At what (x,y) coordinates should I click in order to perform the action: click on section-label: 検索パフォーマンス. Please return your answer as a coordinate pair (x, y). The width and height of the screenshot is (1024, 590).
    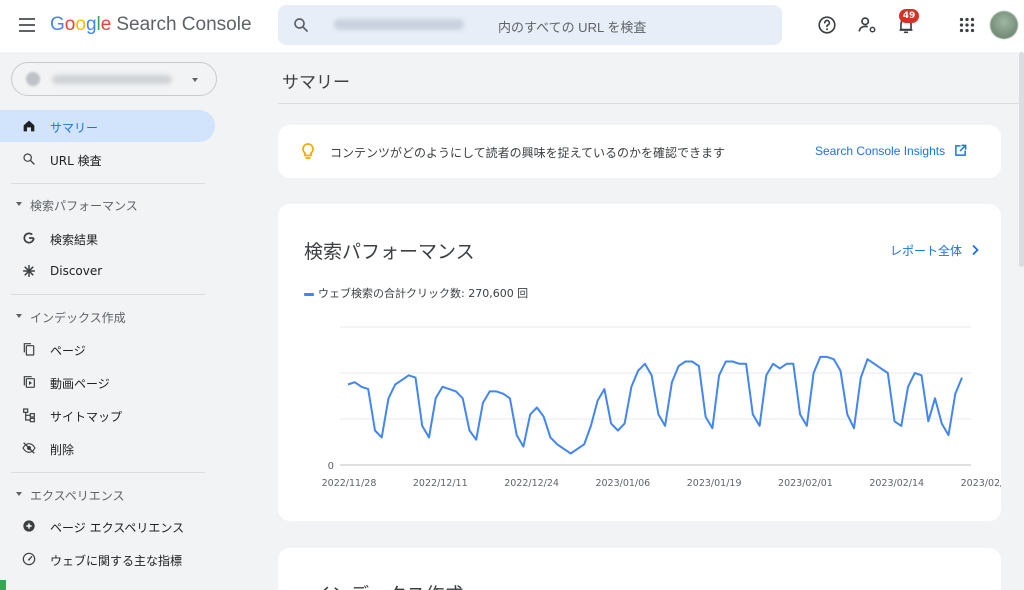
    Looking at the image, I should click on (84, 206).